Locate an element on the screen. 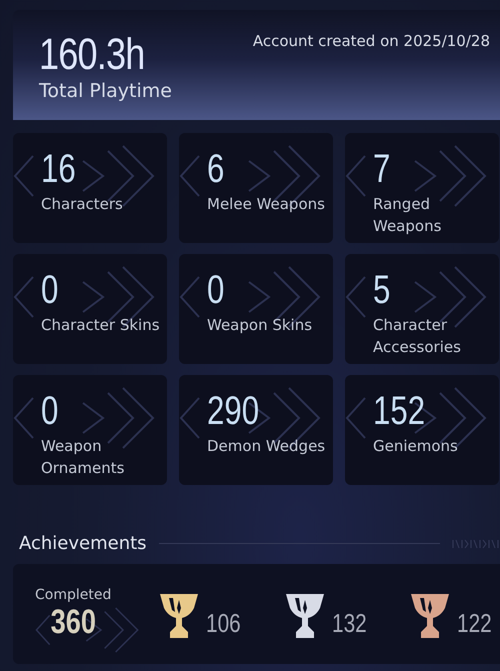 The image size is (500, 671). playtime-value: 160.3h is located at coordinates (92, 55).